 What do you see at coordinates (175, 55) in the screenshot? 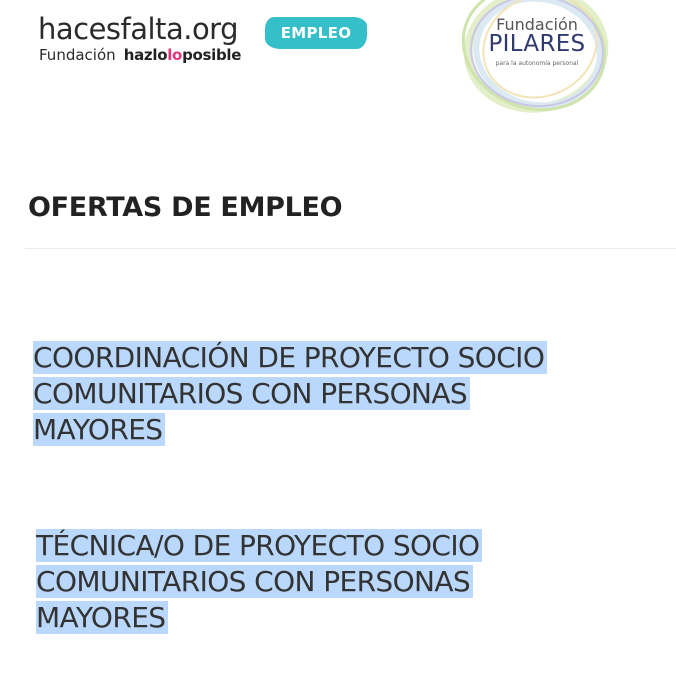
I see `hazloposible-part-2: lo` at bounding box center [175, 55].